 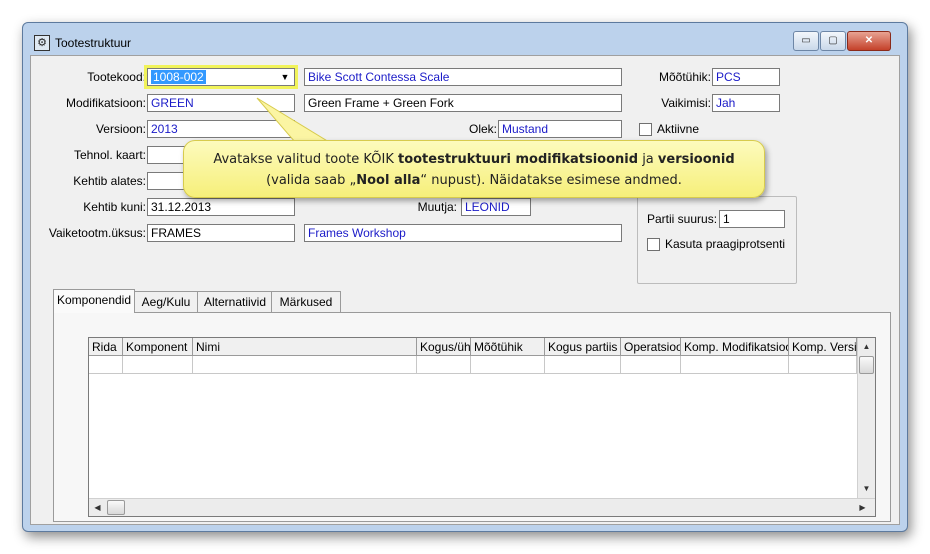 What do you see at coordinates (97, 507) in the screenshot?
I see `scroll-left-icon: ◀` at bounding box center [97, 507].